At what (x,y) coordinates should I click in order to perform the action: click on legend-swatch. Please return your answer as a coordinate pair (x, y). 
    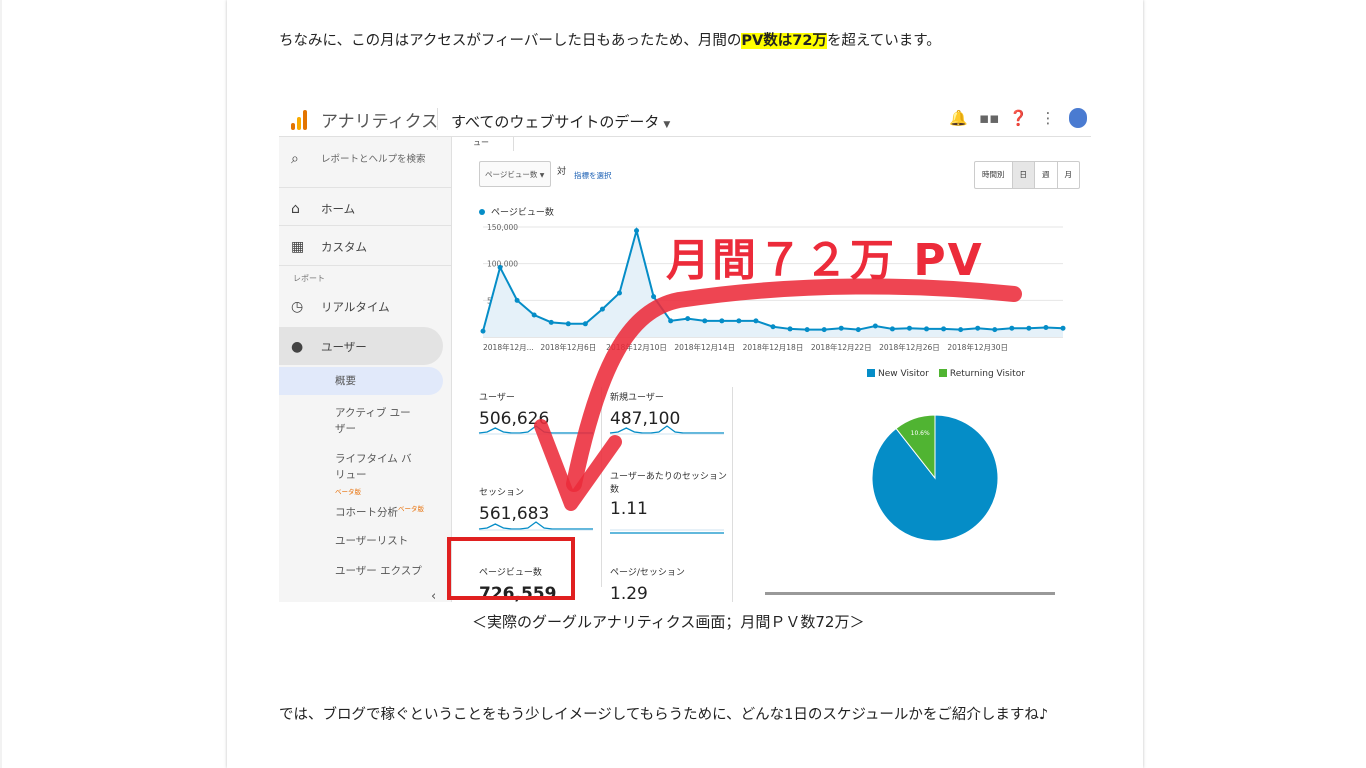
    Looking at the image, I should click on (871, 373).